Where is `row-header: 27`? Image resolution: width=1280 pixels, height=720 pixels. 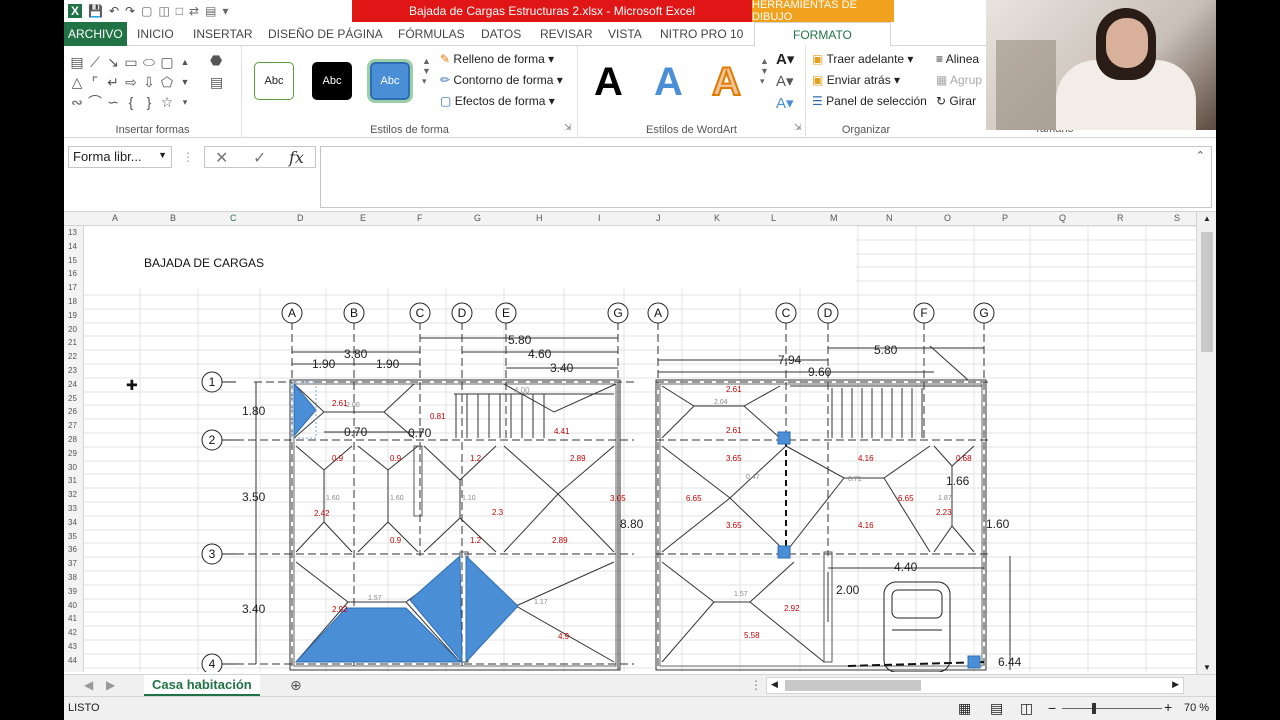
row-header: 27 is located at coordinates (72, 425).